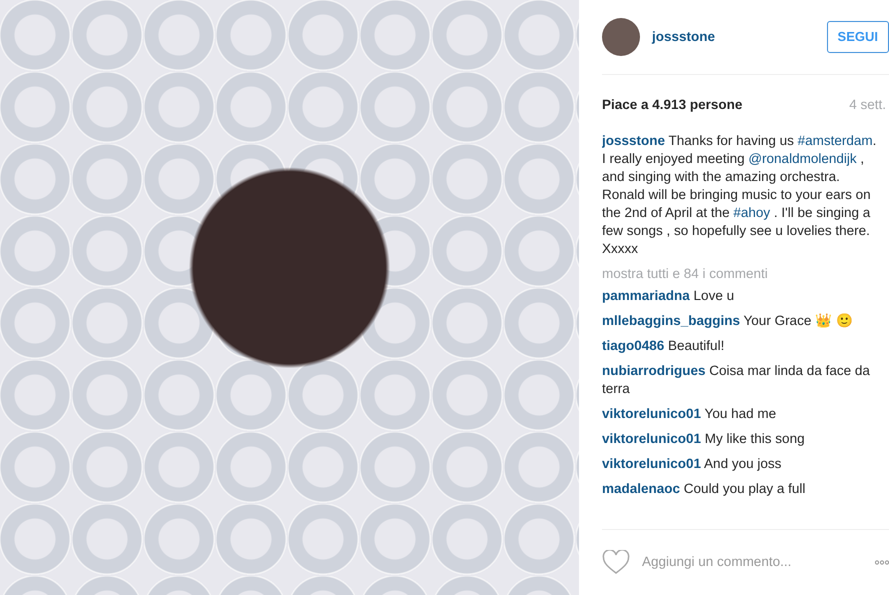 The width and height of the screenshot is (889, 595). I want to click on username-link: pammariadna, so click(646, 296).